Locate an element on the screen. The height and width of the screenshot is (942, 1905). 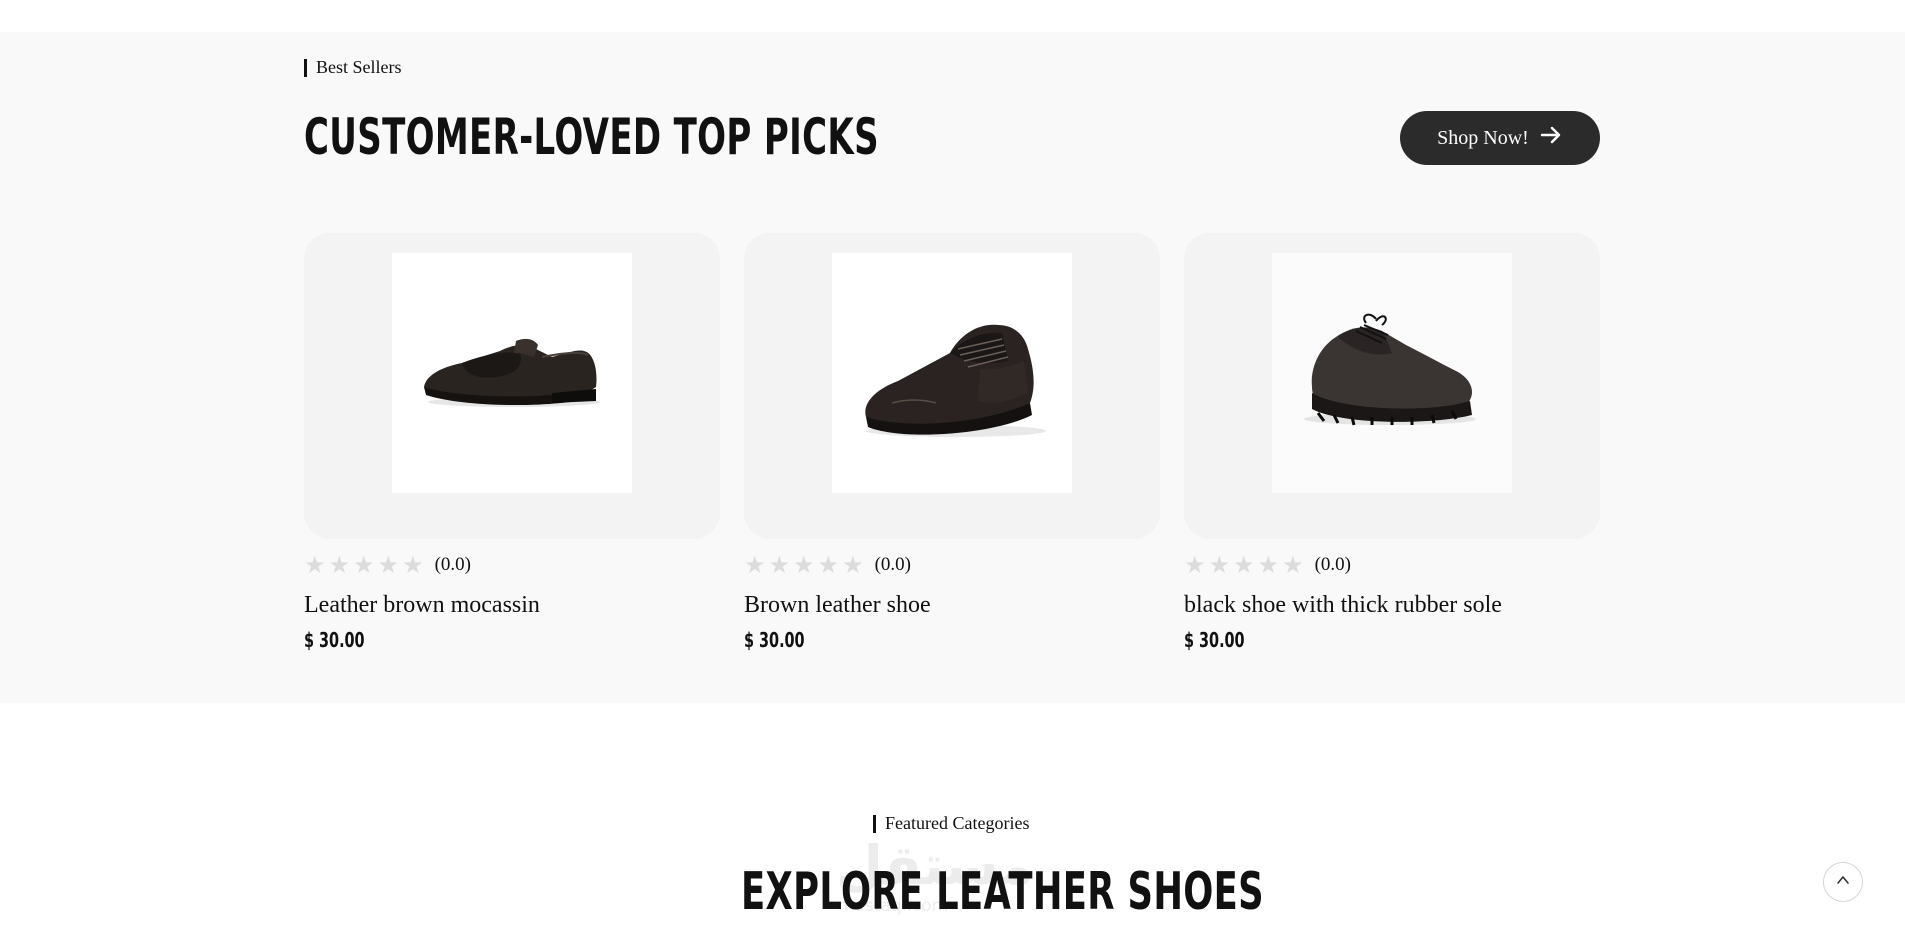
arrow-right-icon is located at coordinates (1551, 138).